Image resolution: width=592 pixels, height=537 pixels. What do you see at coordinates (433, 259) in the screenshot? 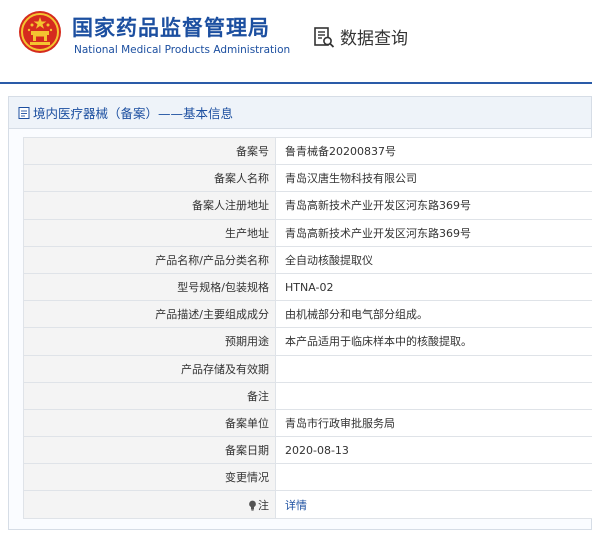
I see `field-value: 全自动核酸提取仪` at bounding box center [433, 259].